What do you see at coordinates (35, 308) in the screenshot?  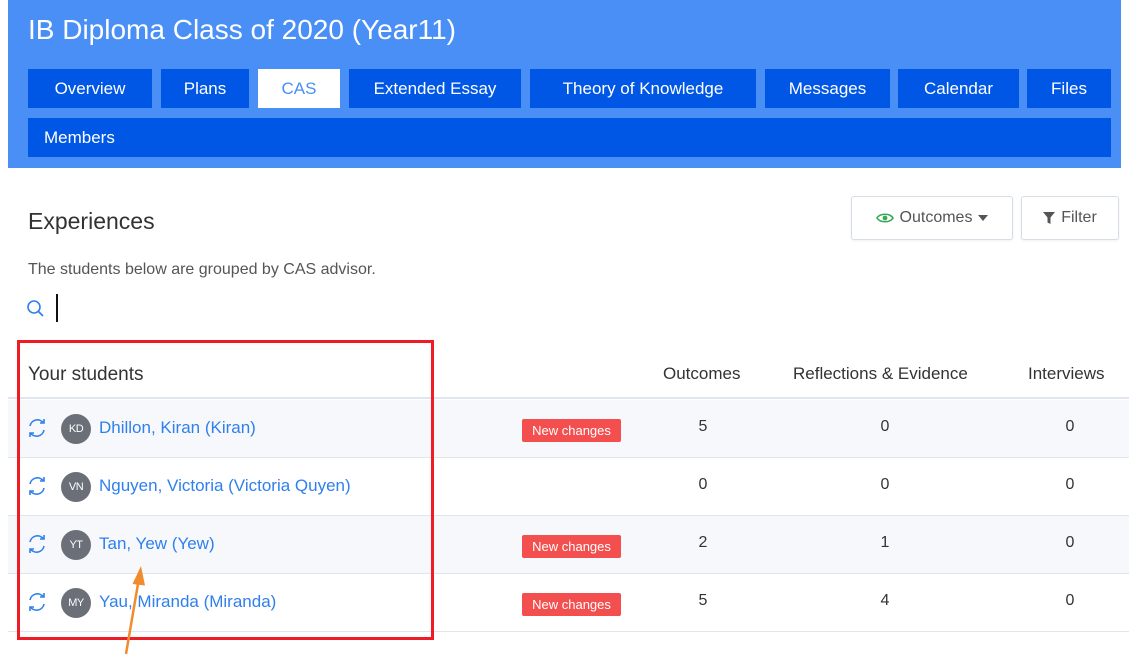 I see `search-icon` at bounding box center [35, 308].